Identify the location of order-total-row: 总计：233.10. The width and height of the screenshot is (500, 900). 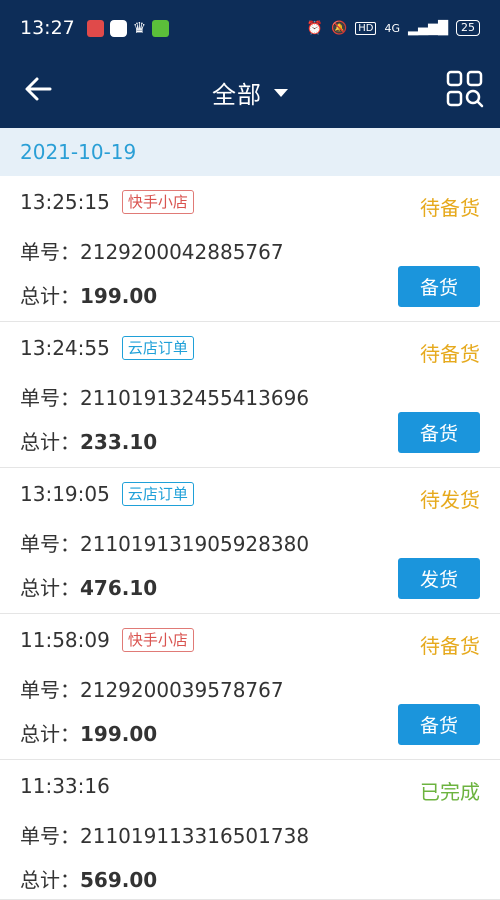
(88, 440).